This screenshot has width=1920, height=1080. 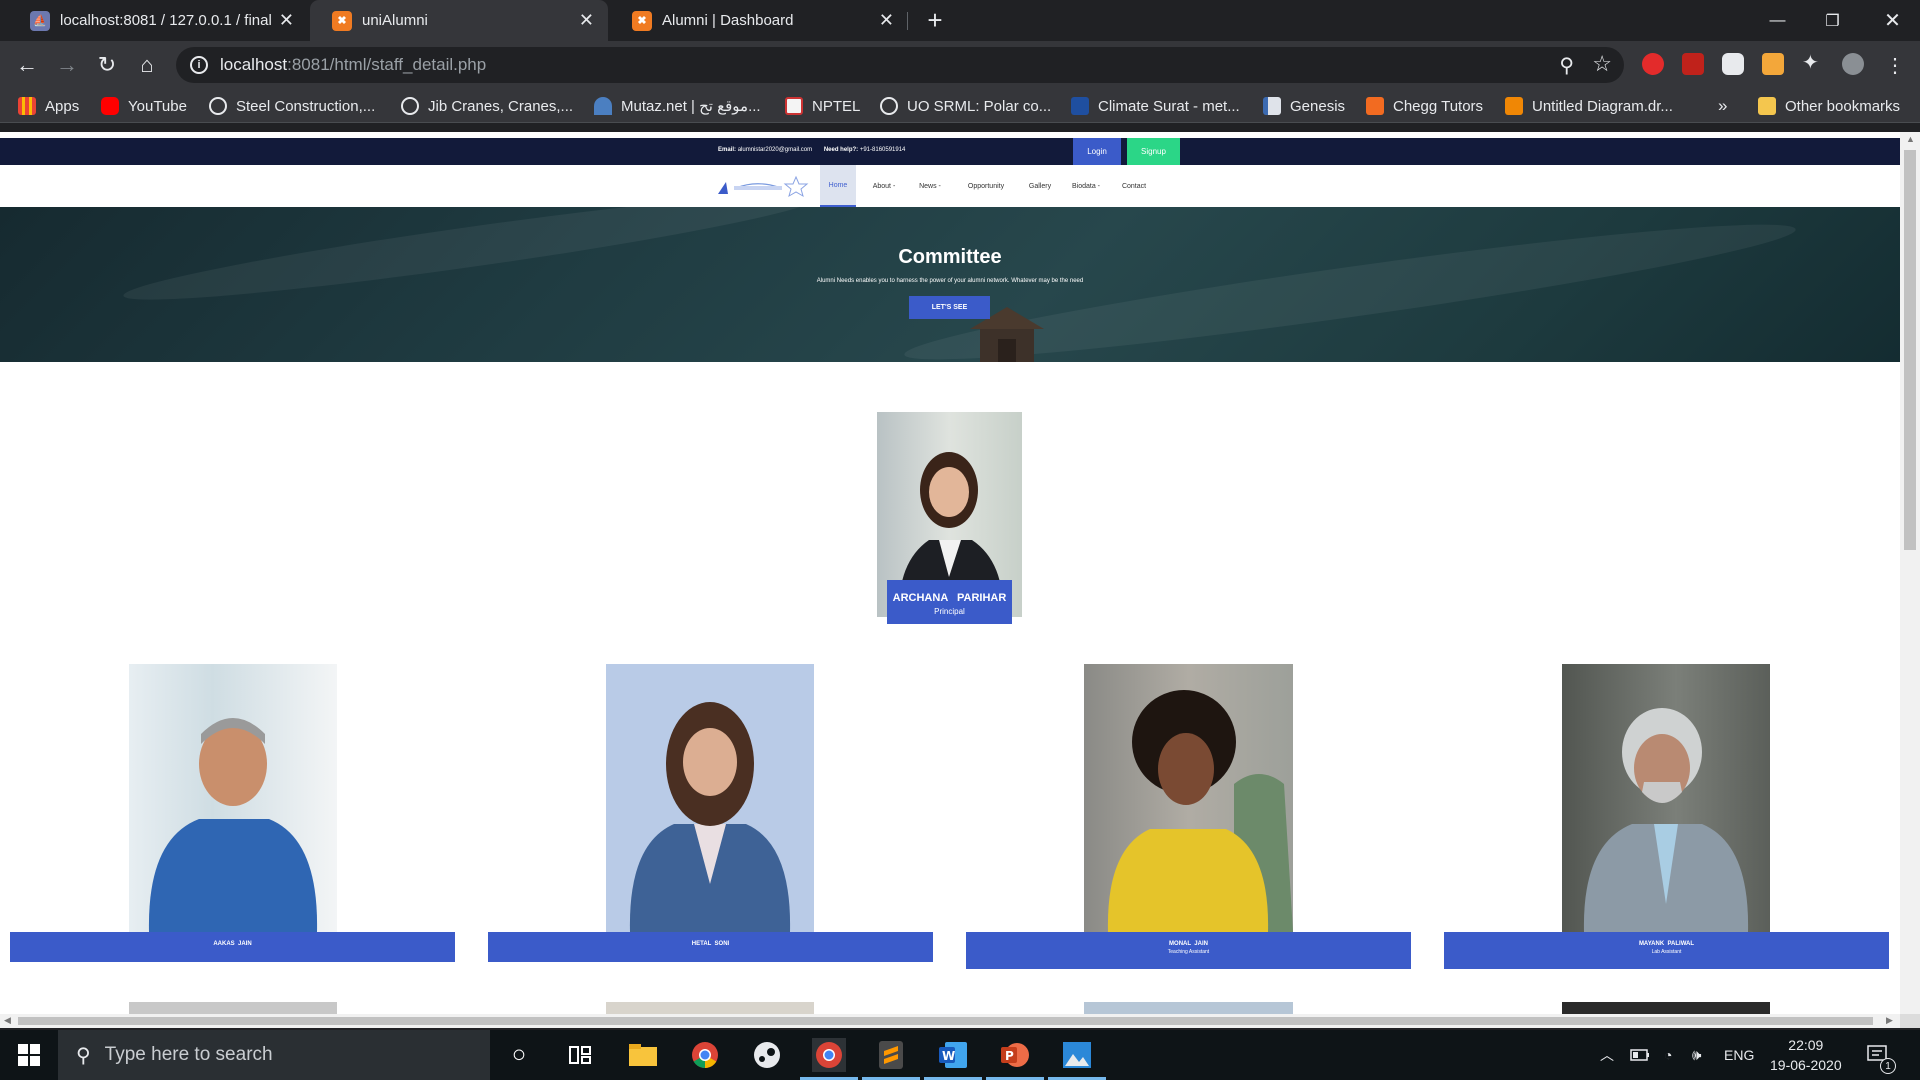 What do you see at coordinates (1097, 151) in the screenshot?
I see `login-button: Login` at bounding box center [1097, 151].